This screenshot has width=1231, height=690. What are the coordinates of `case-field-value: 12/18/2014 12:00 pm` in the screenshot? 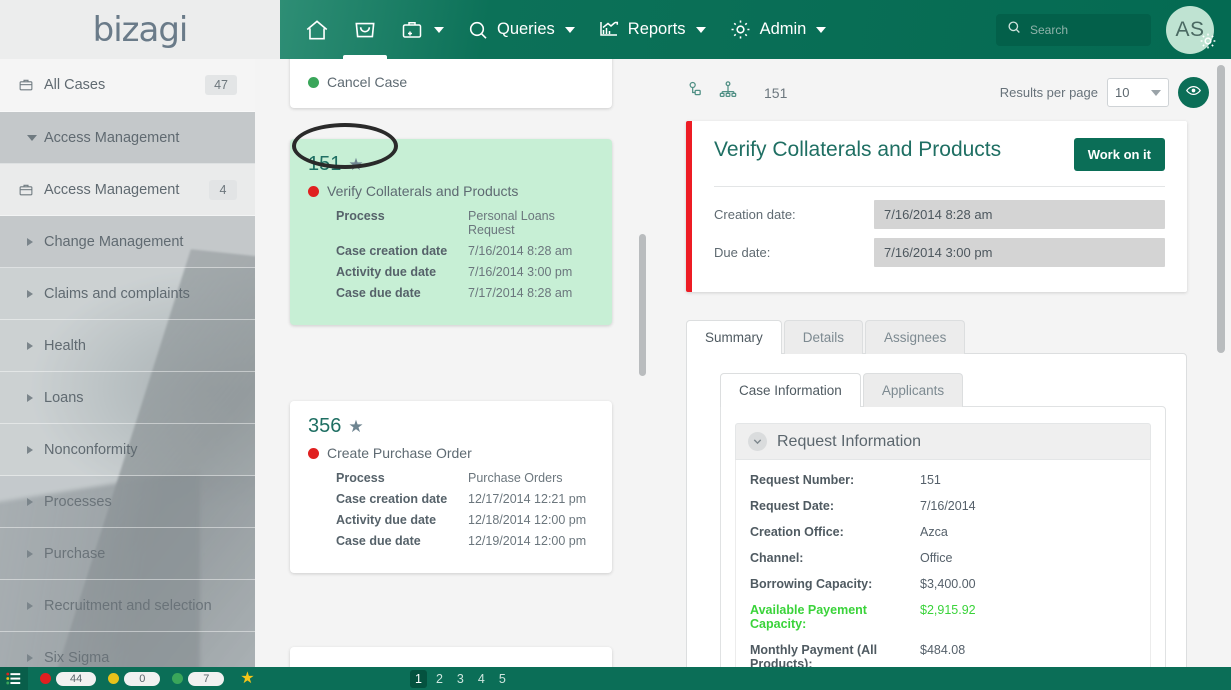 It's located at (527, 520).